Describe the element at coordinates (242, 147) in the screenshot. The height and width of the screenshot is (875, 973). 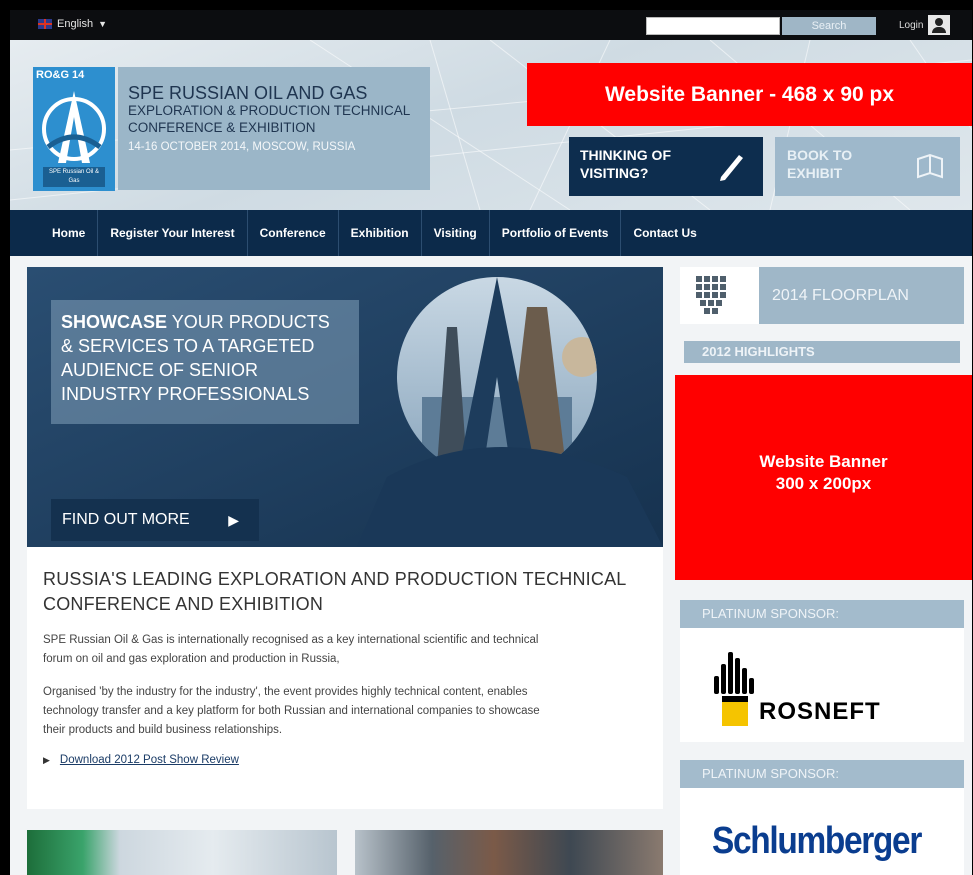
I see `conference-date: 14-16 OCTOBER 2014, MOSCOW, RUSSIA` at that location.